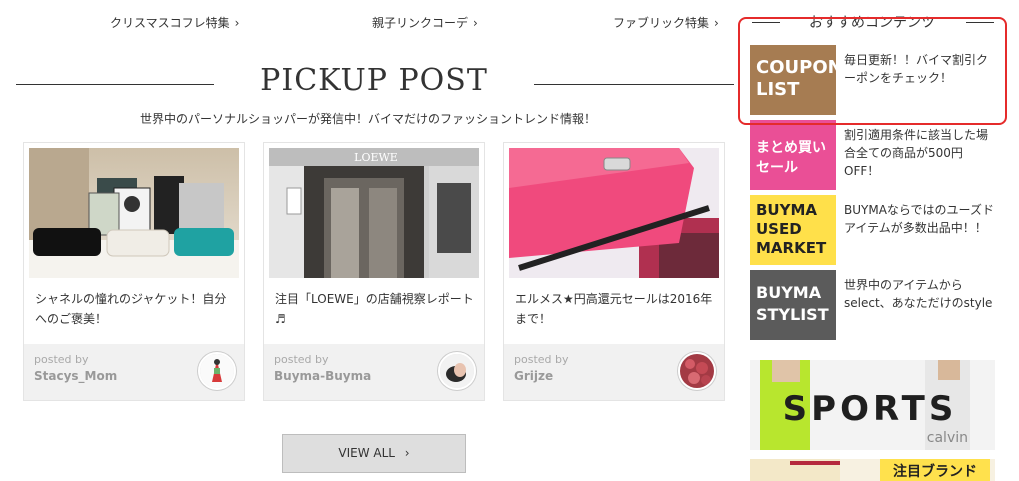 This screenshot has height=481, width=1019. I want to click on store-sign-text: LOEWE, so click(376, 157).